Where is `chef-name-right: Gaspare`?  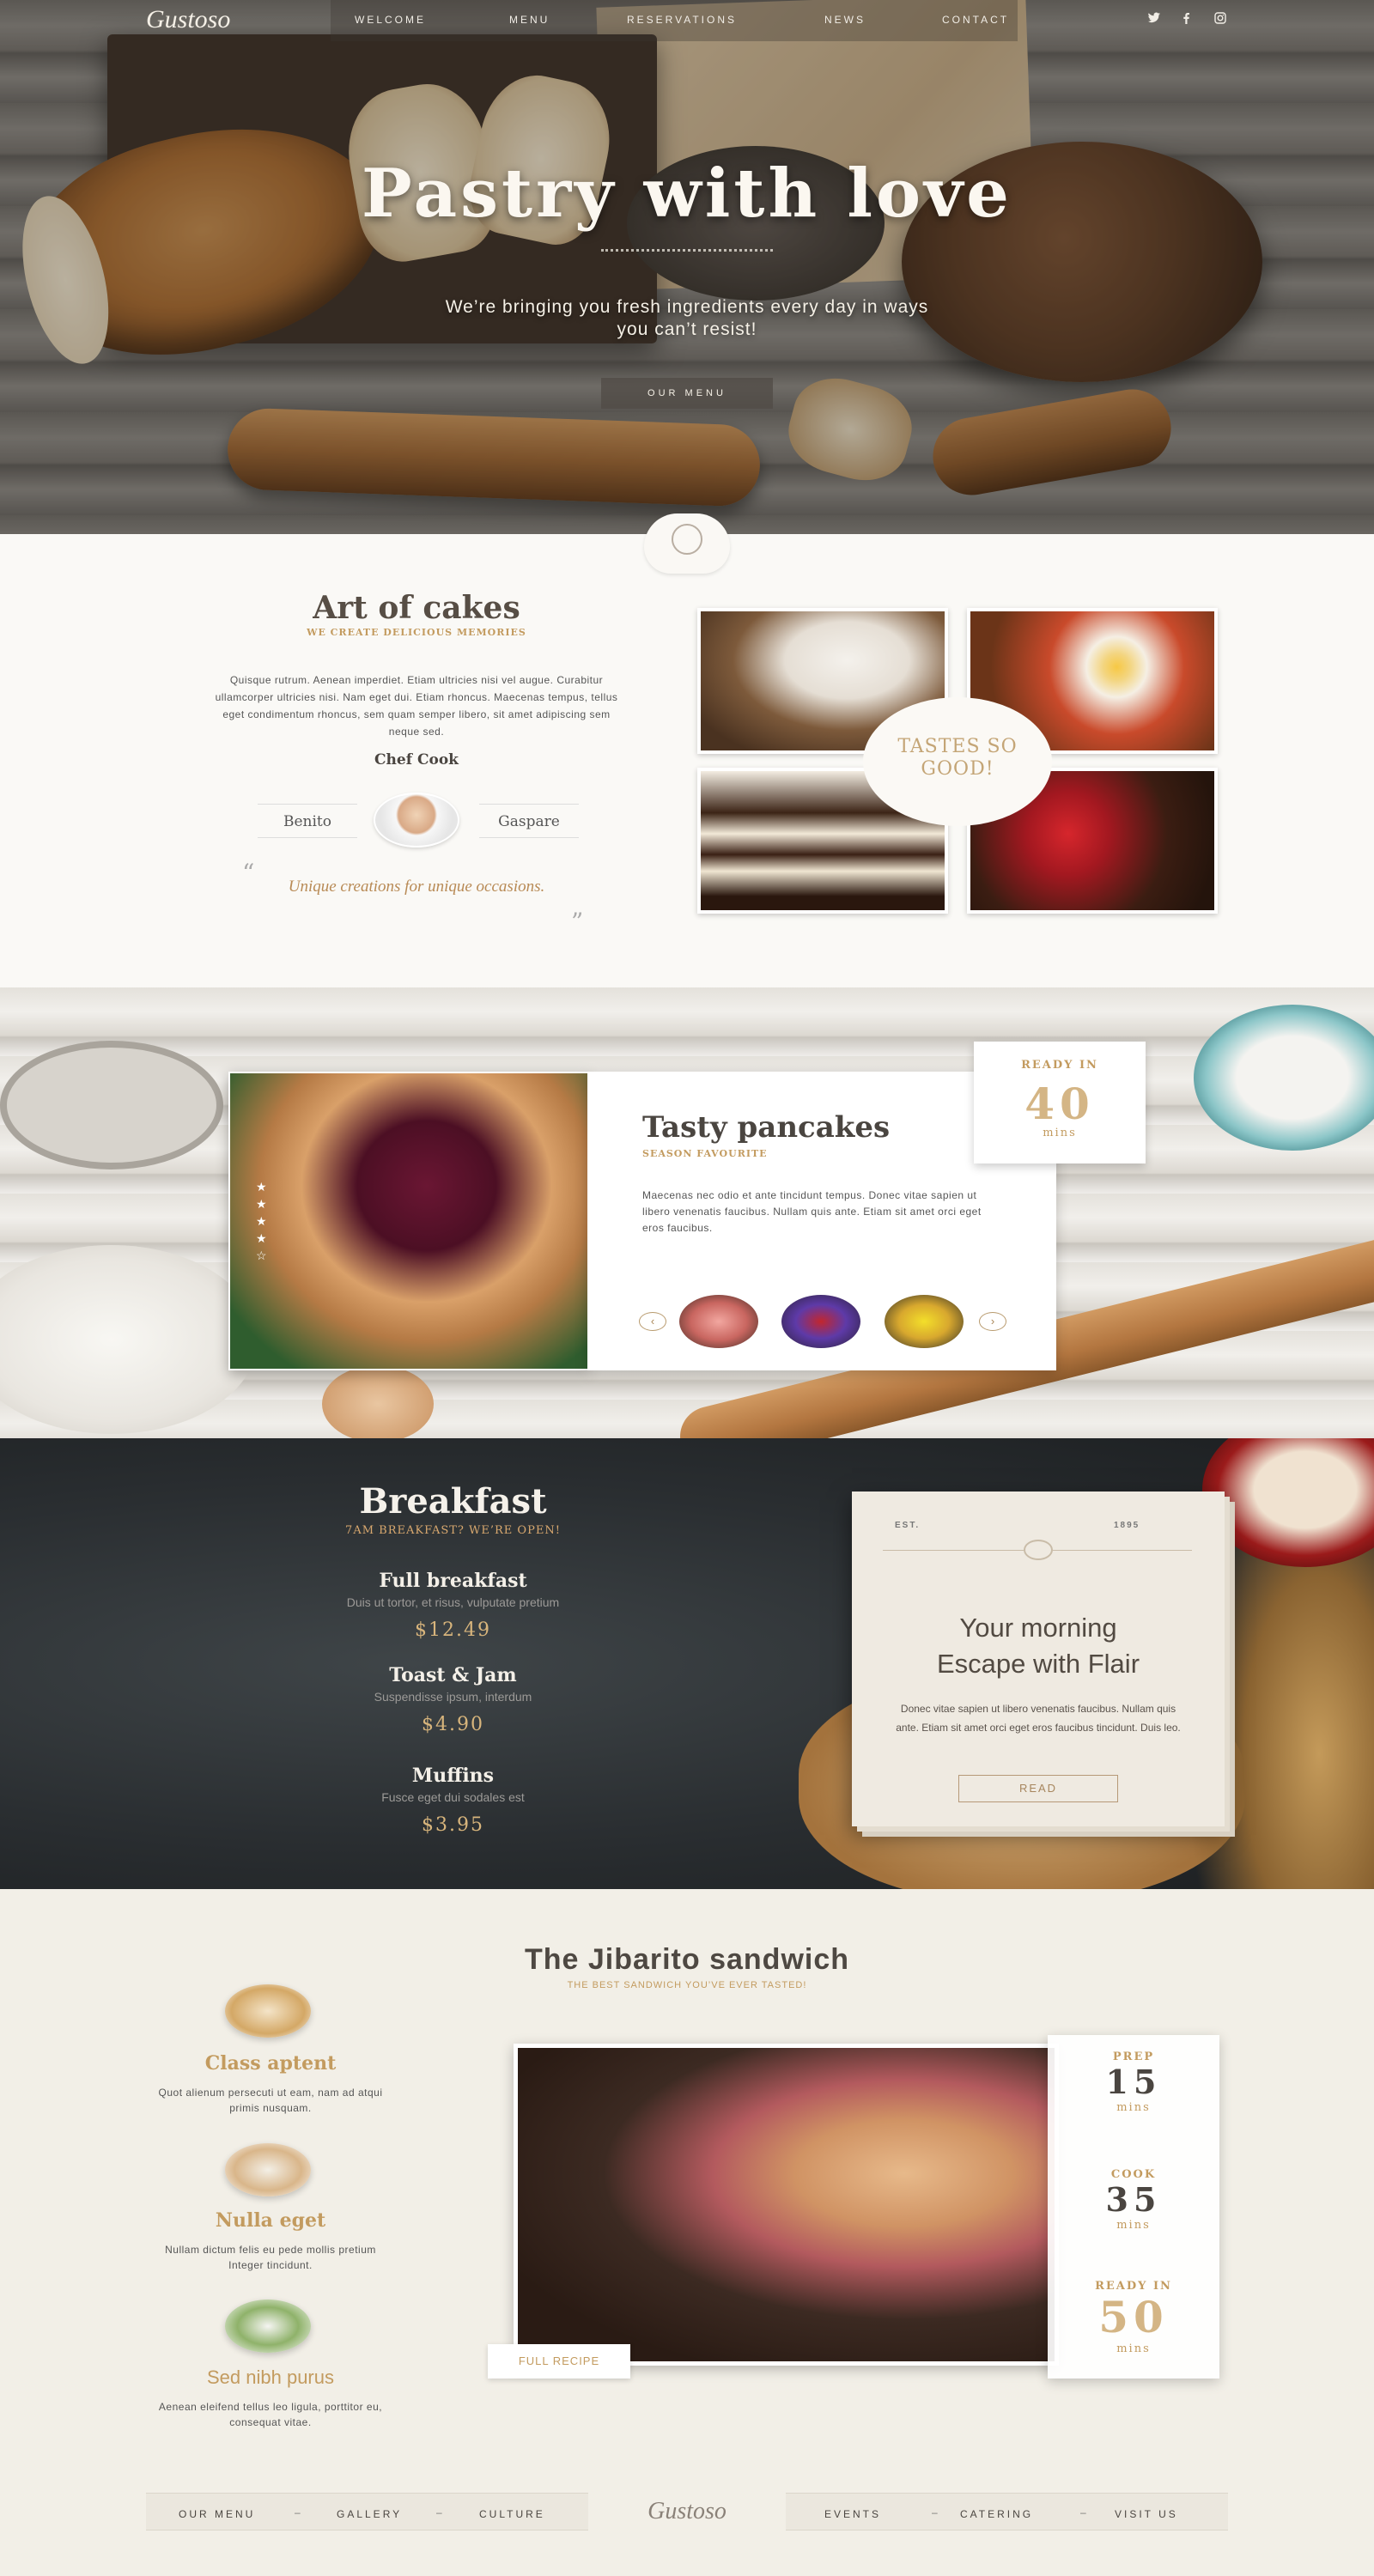
chef-name-right: Gaspare is located at coordinates (529, 821).